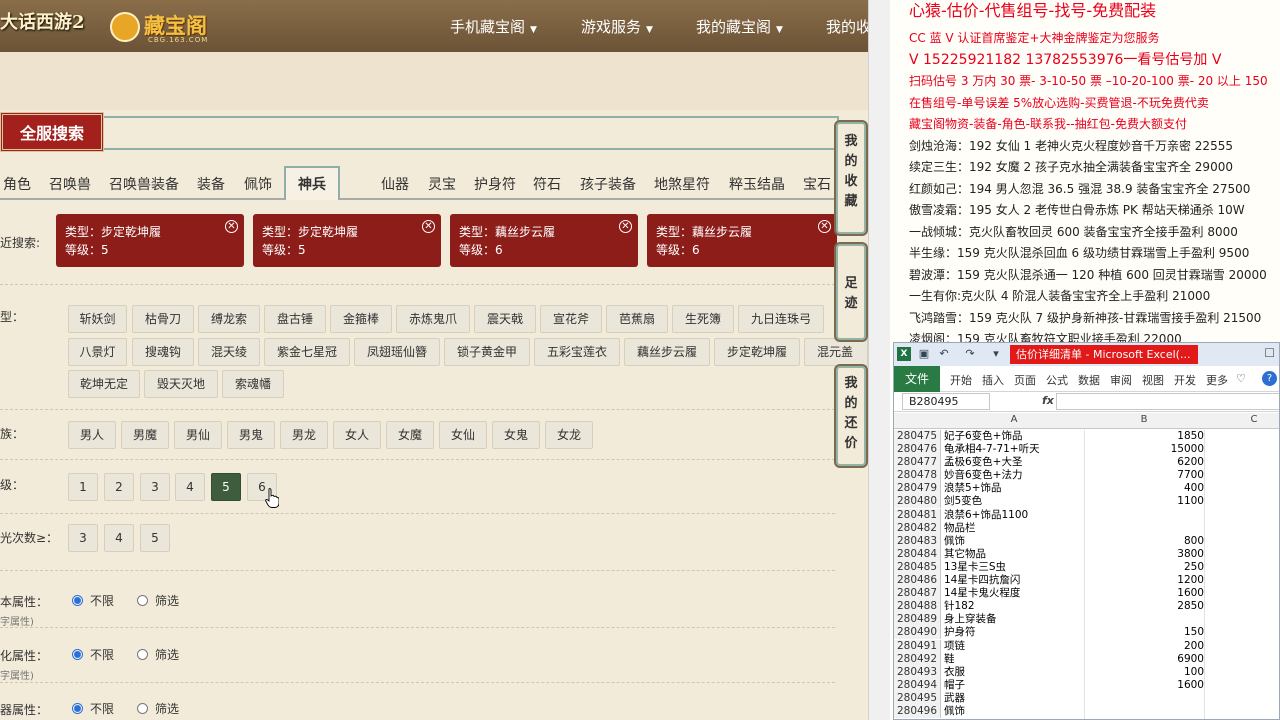 Image resolution: width=1280 pixels, height=720 pixels. What do you see at coordinates (1057, 380) in the screenshot?
I see `ribbon-tab: 公式` at bounding box center [1057, 380].